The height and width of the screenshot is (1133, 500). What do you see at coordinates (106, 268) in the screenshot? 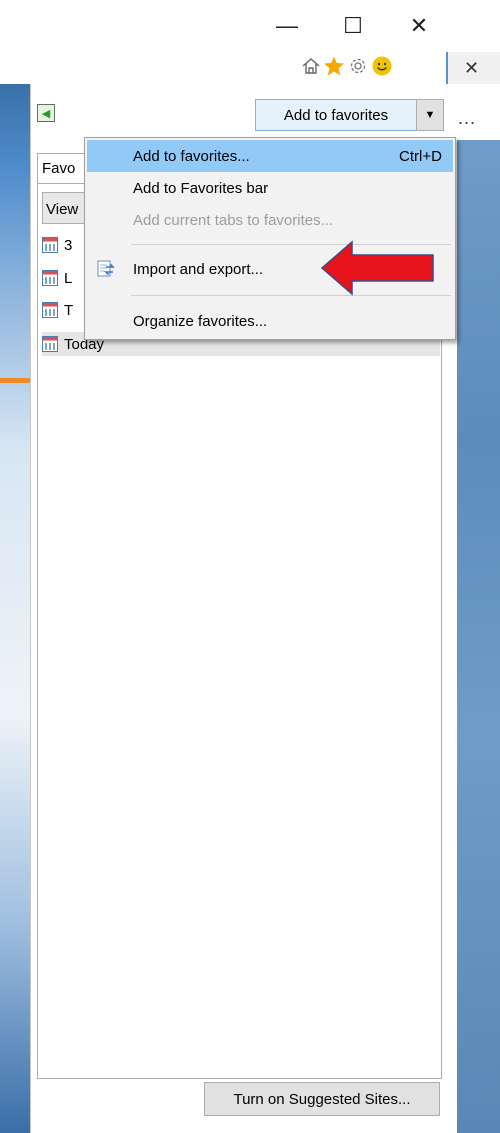
I see `import-export-icon` at bounding box center [106, 268].